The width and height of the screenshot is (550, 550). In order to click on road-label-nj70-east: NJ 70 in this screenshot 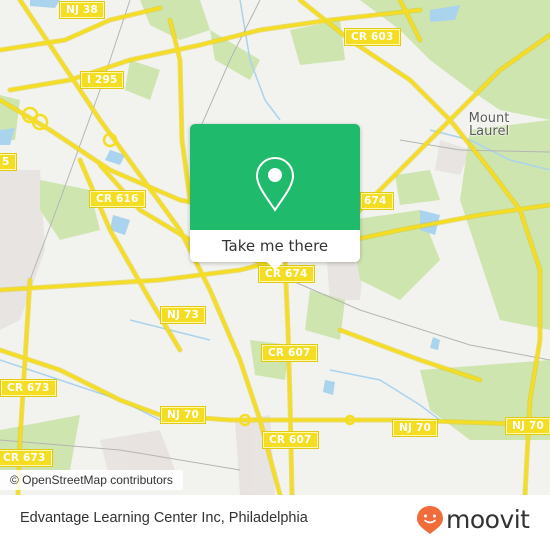, I will do `click(527, 426)`.